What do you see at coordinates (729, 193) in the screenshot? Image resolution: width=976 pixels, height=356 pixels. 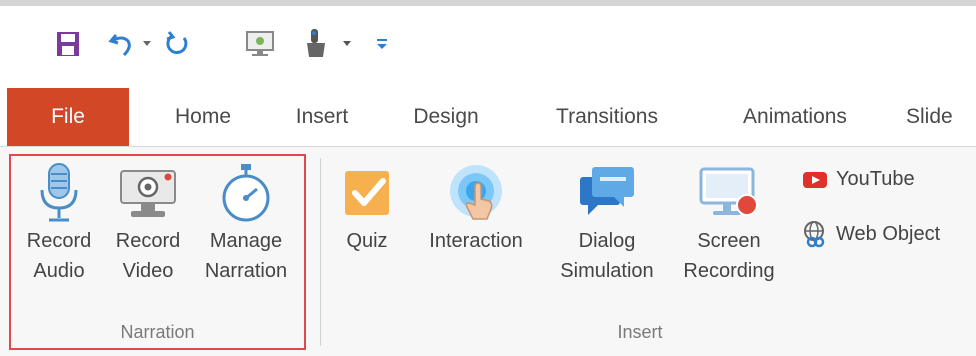 I see `screen-record-icon` at bounding box center [729, 193].